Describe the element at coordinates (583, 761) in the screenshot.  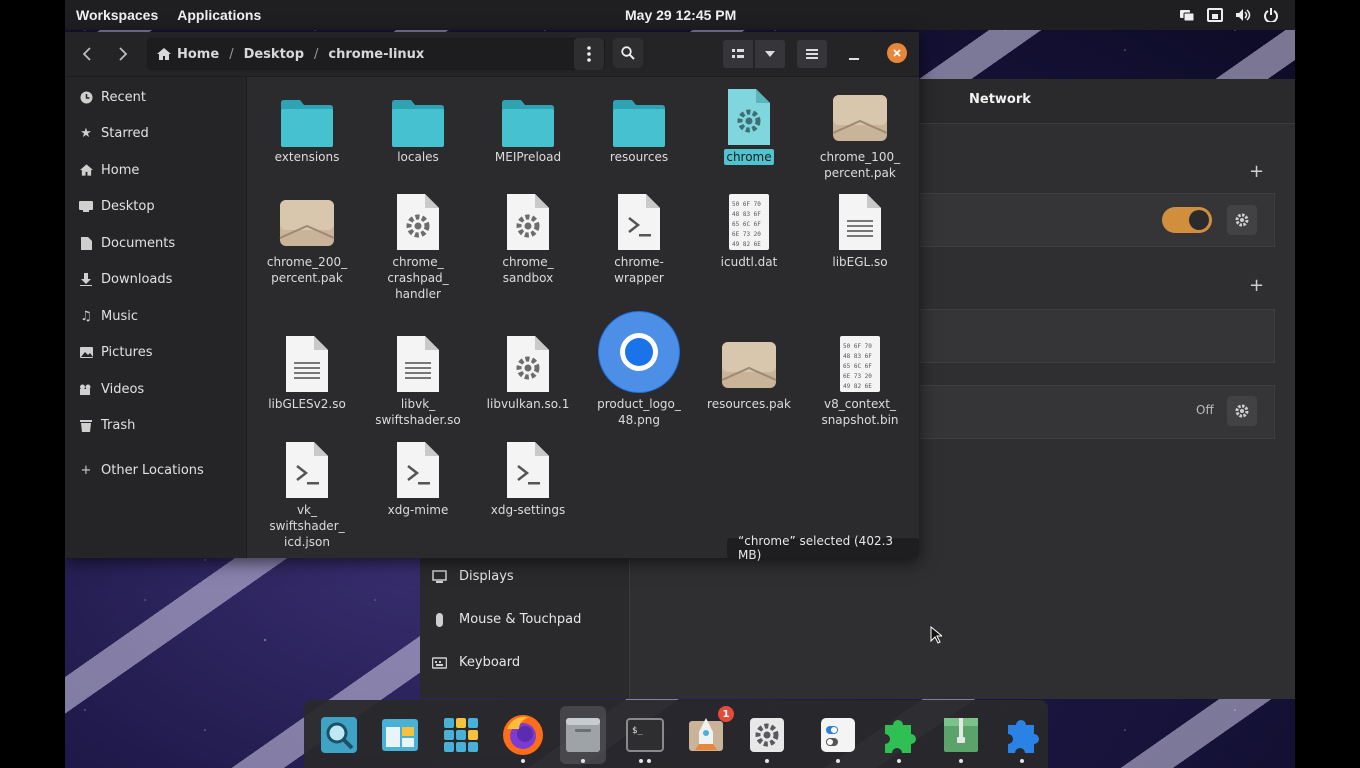
I see `running-indicator` at that location.